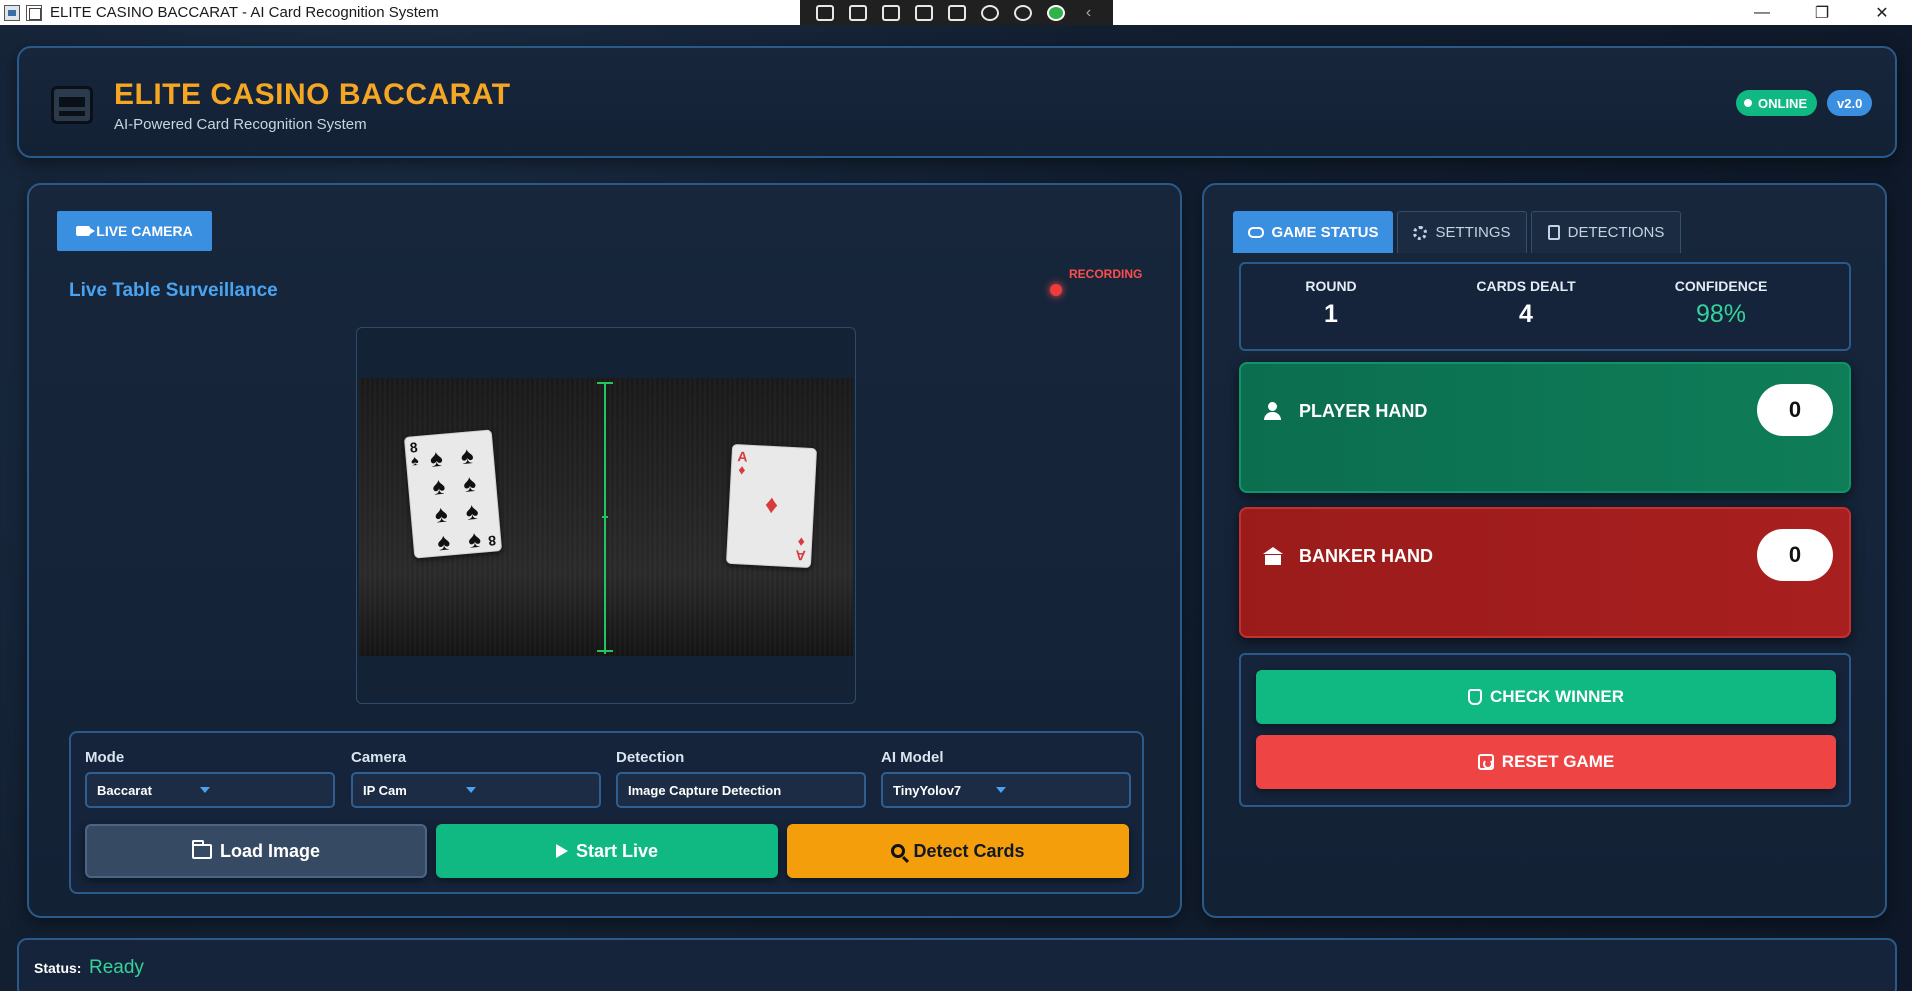  I want to click on tab-game-status-label: GAME STATUS, so click(1325, 232).